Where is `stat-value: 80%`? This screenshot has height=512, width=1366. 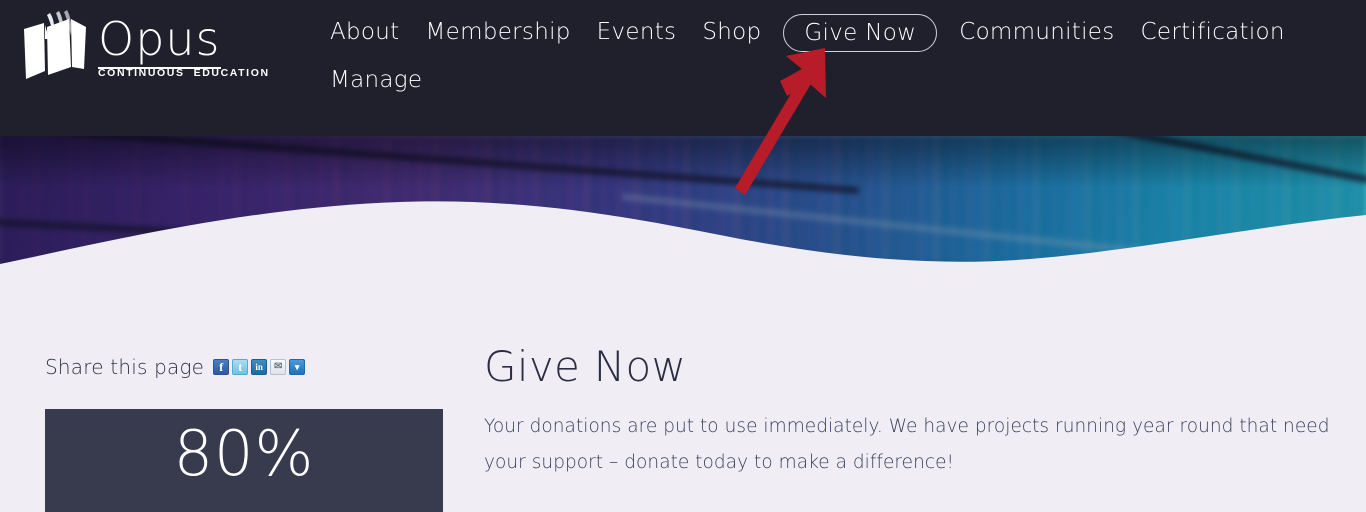
stat-value: 80% is located at coordinates (244, 453).